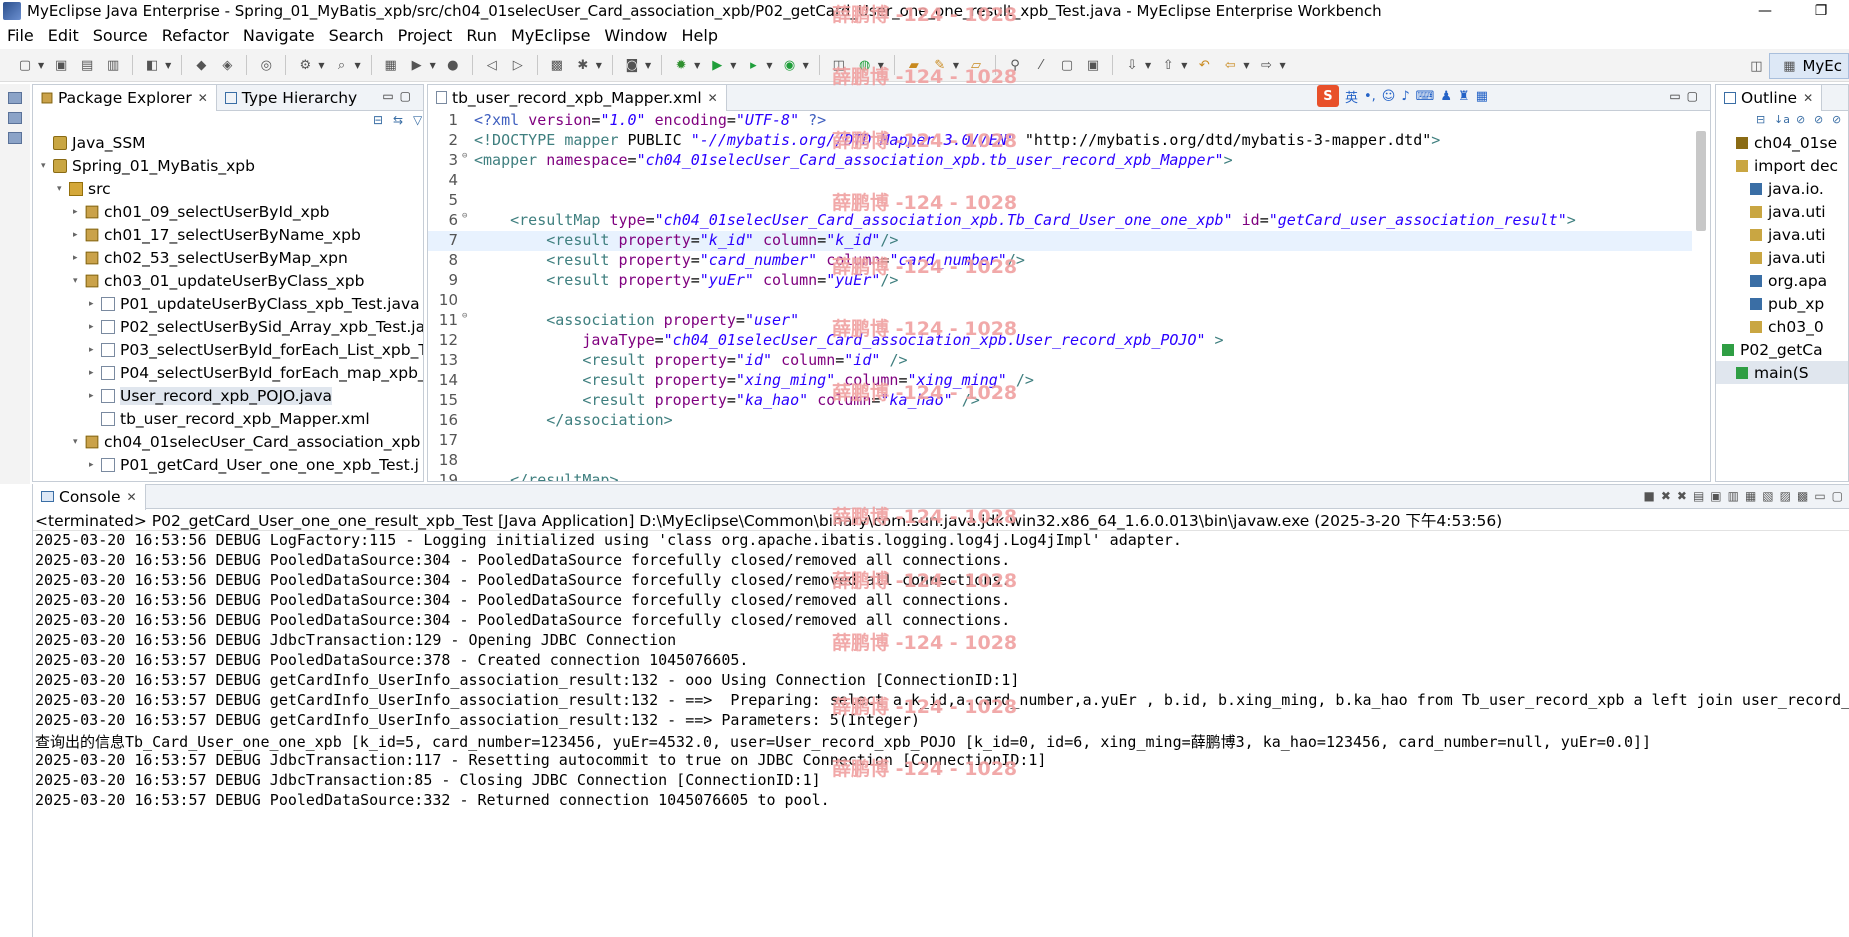 This screenshot has width=1849, height=937. Describe the element at coordinates (632, 65) in the screenshot. I see `camera-icon: ◙` at that location.